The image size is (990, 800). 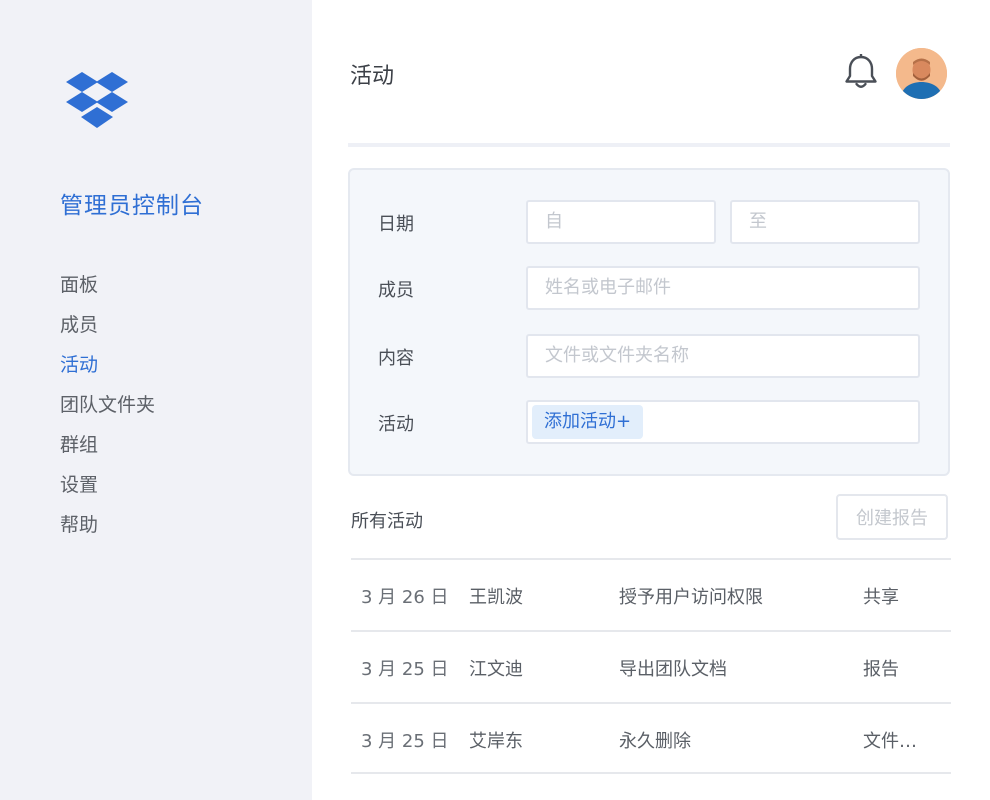 I want to click on member-label: 成员, so click(x=396, y=290).